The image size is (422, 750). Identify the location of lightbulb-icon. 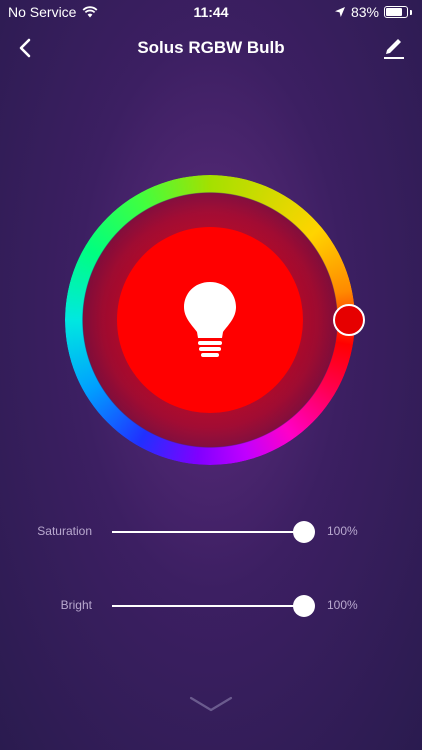
(210, 319).